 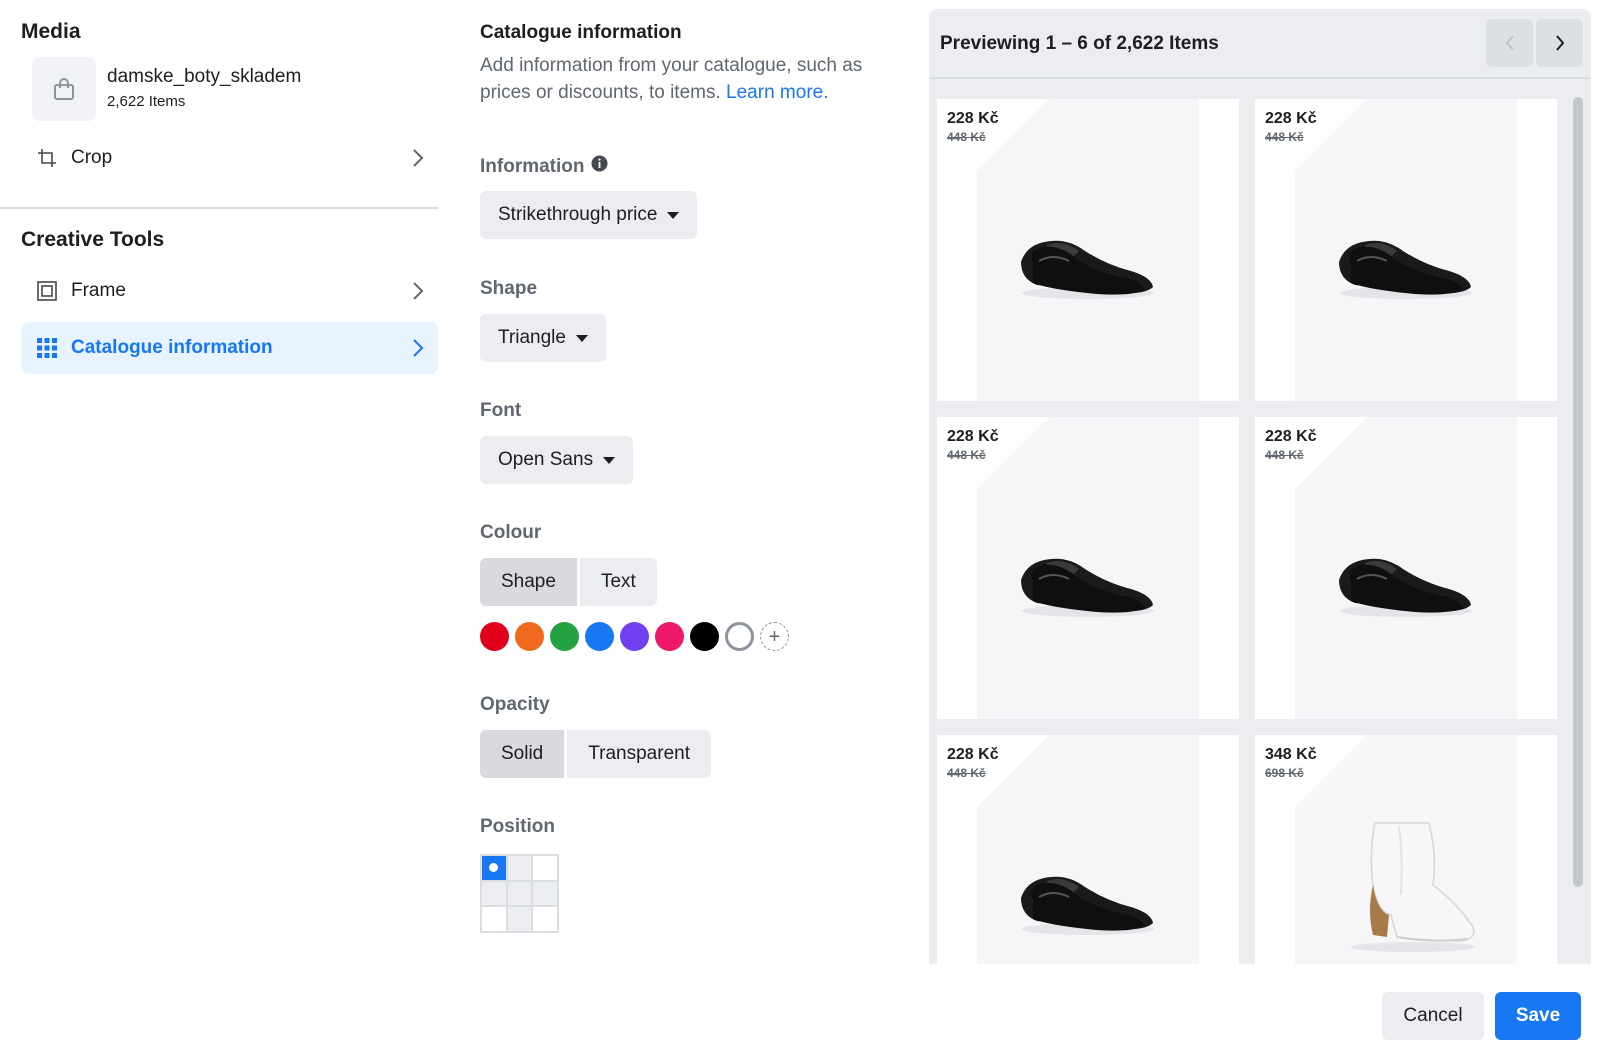 I want to click on colour-shape-tab: Shape, so click(x=528, y=582).